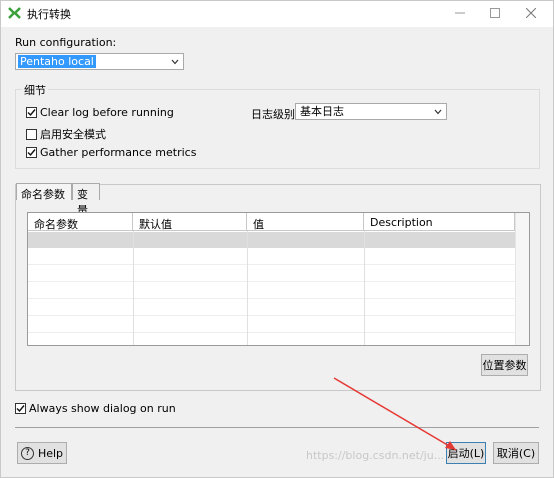 This screenshot has height=478, width=554. Describe the element at coordinates (395, 414) in the screenshot. I see `annotation-arrow` at that location.